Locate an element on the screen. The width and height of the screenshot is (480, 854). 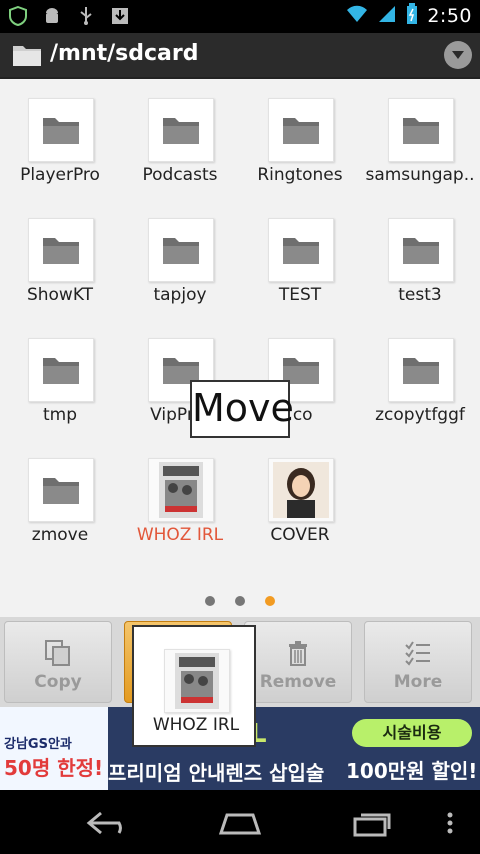
ad-main-text: 프리미엄 안내렌즈 삽입술 is located at coordinates (216, 773).